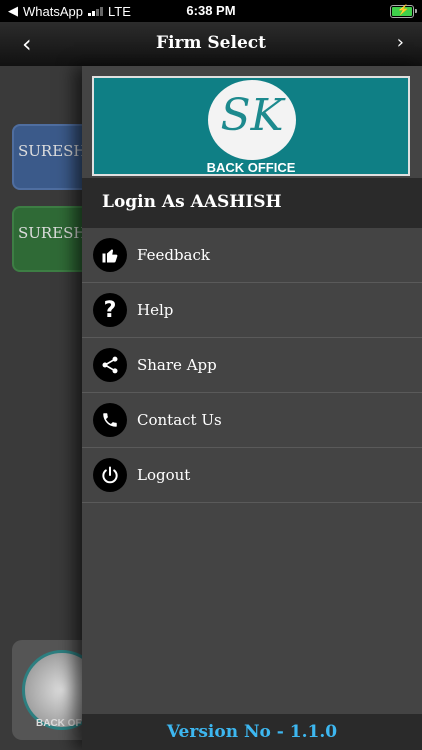 Image resolution: width=422 pixels, height=750 pixels. I want to click on phone-icon, so click(110, 420).